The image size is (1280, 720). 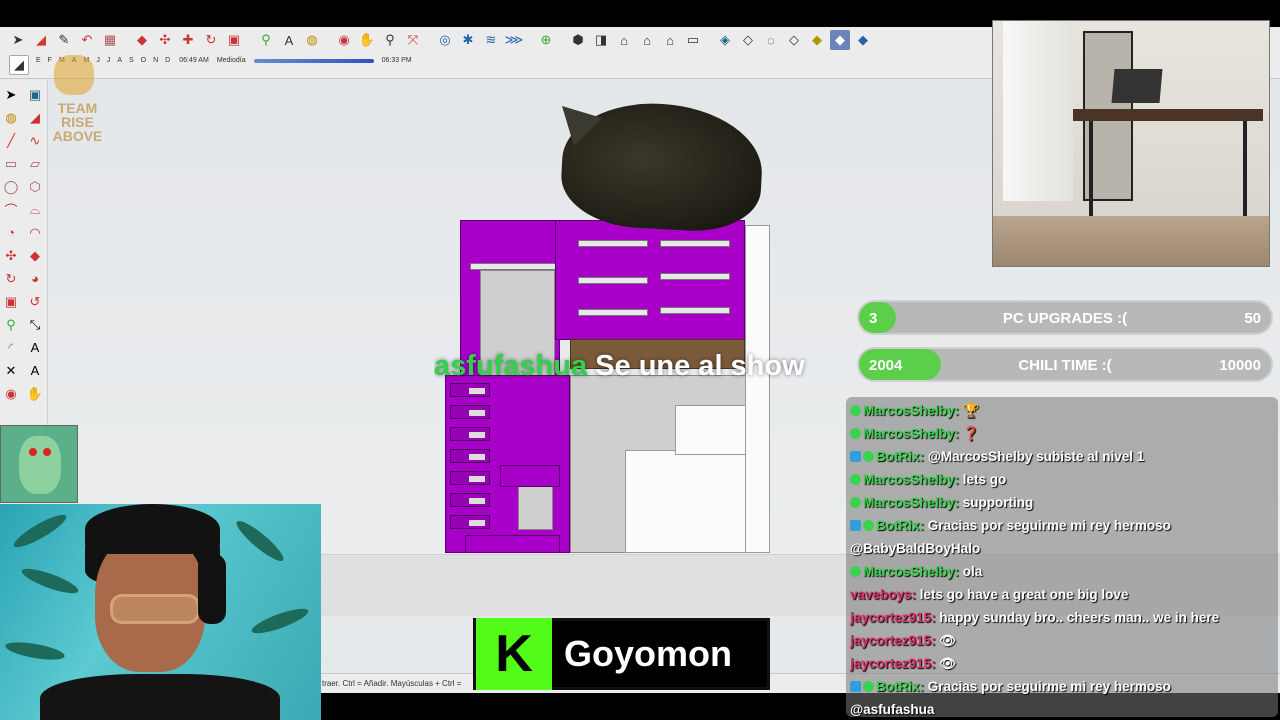 I want to click on rotate-icon: ✚, so click(x=188, y=40).